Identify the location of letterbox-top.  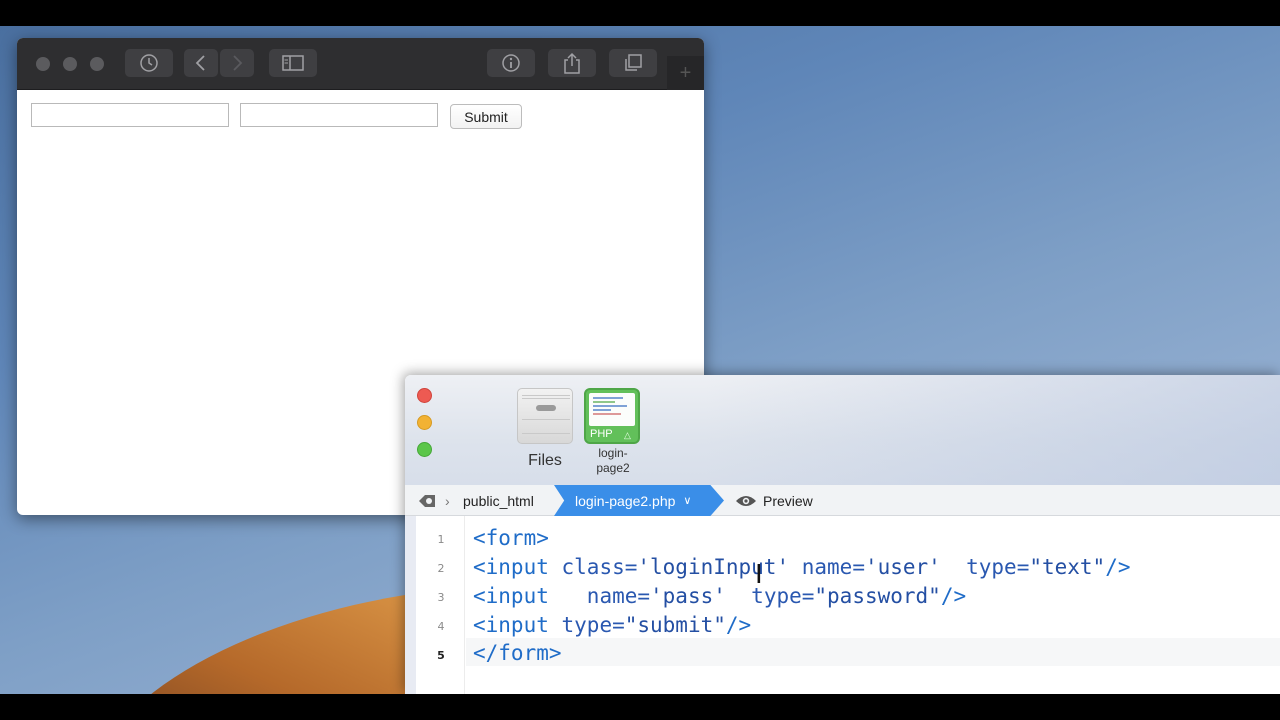
(640, 13).